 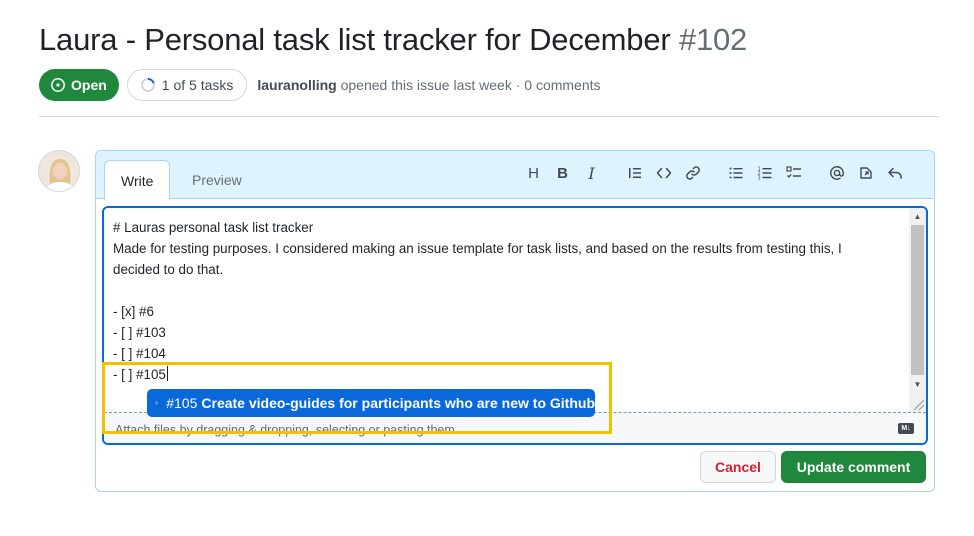 What do you see at coordinates (139, 332) in the screenshot?
I see `body-line: - [ ] #103` at bounding box center [139, 332].